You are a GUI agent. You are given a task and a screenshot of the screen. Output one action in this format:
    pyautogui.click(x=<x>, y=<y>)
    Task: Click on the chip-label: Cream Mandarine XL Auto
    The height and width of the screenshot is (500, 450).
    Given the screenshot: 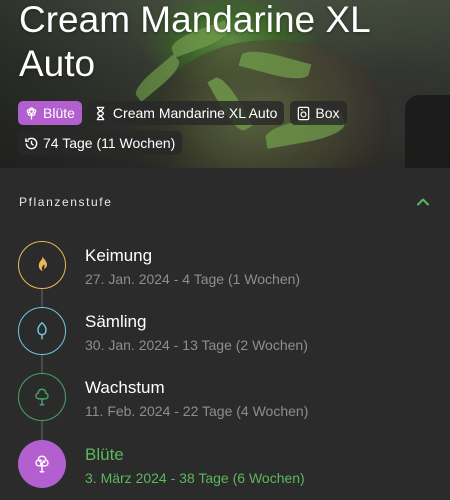 What is the action you would take?
    pyautogui.click(x=195, y=113)
    